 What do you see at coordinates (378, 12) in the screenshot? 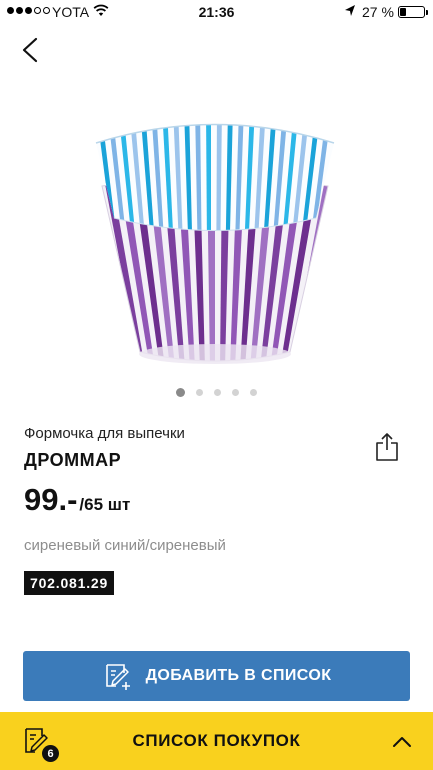
I see `battery-percent: 27 %` at bounding box center [378, 12].